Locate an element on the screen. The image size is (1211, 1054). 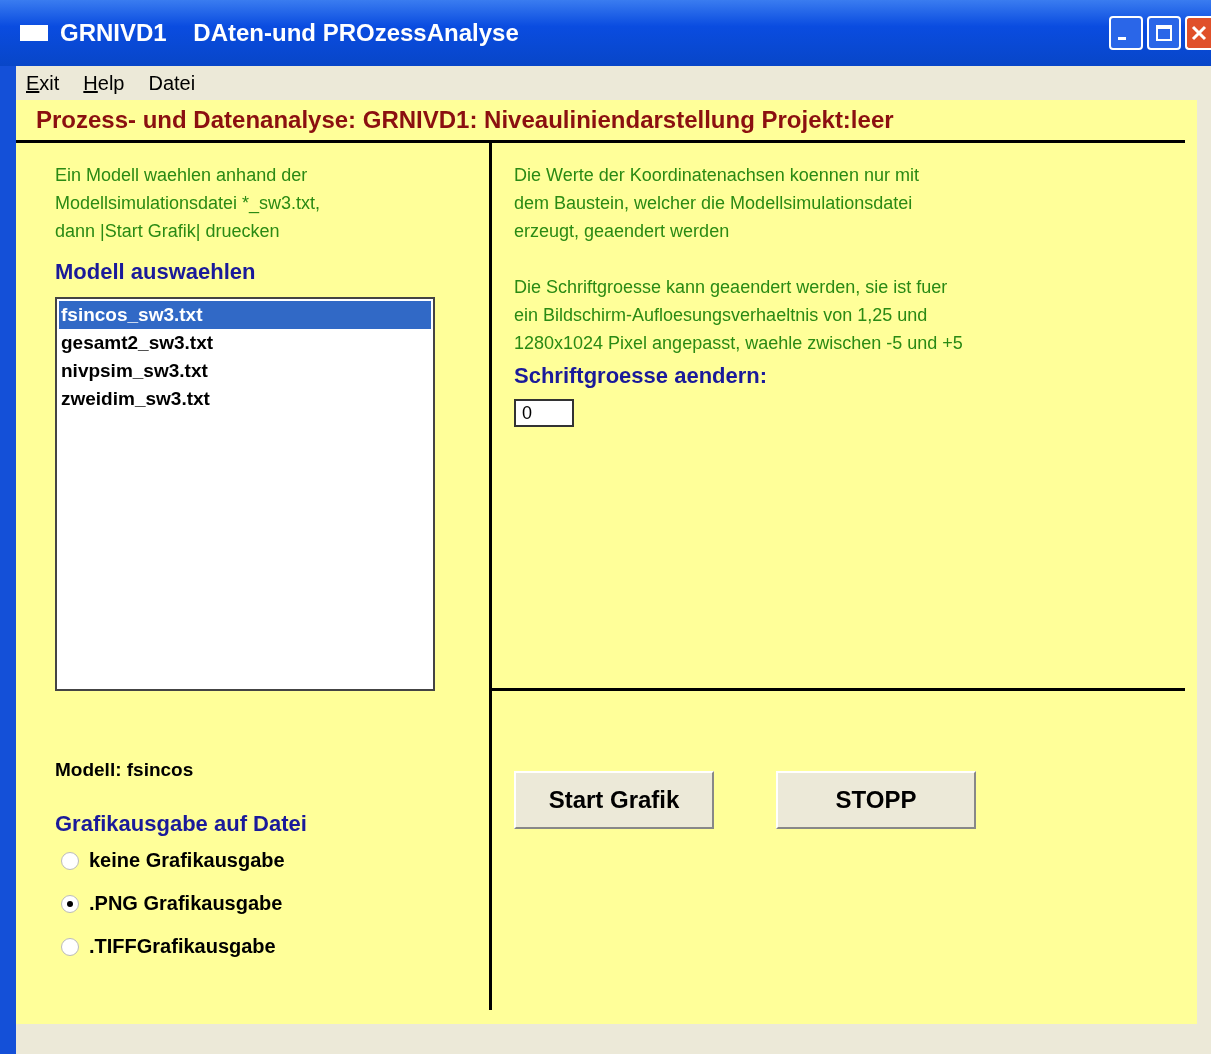
instruction-text: Ein Modell waehlen anhand der is located at coordinates (182, 175).